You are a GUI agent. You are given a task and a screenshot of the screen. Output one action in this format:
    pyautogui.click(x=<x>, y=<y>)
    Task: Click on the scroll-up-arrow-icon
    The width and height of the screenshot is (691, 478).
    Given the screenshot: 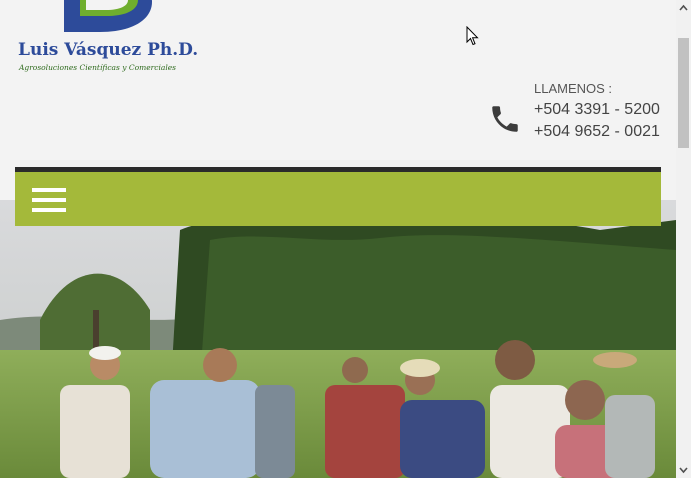 What is the action you would take?
    pyautogui.click(x=683, y=8)
    